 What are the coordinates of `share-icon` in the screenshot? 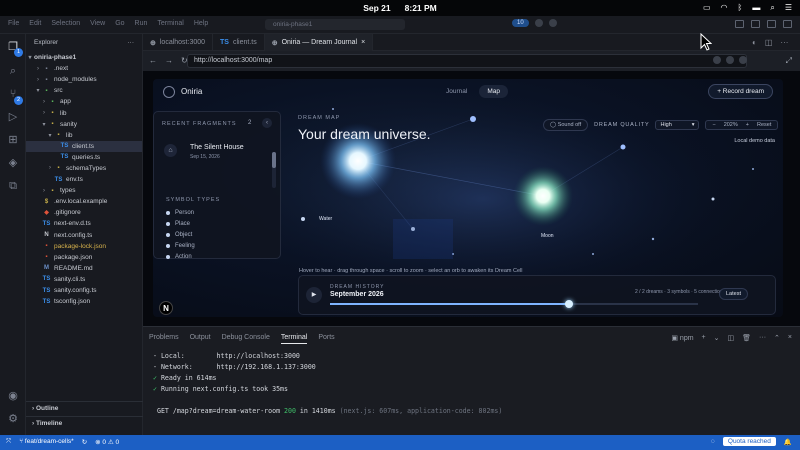 It's located at (743, 60).